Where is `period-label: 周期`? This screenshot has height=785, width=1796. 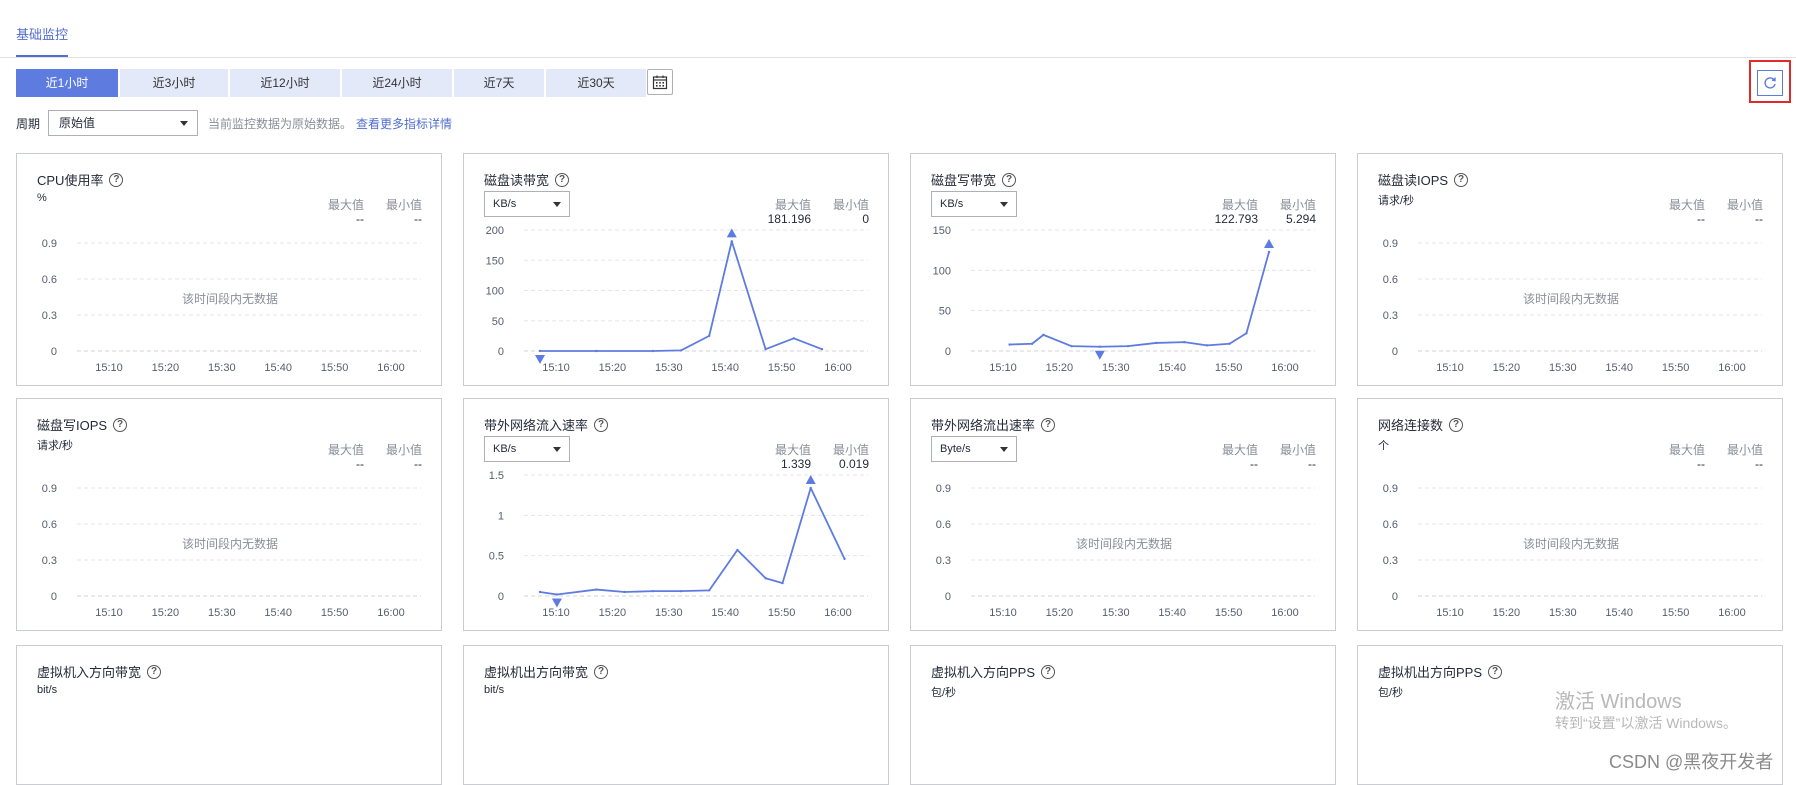 period-label: 周期 is located at coordinates (28, 123).